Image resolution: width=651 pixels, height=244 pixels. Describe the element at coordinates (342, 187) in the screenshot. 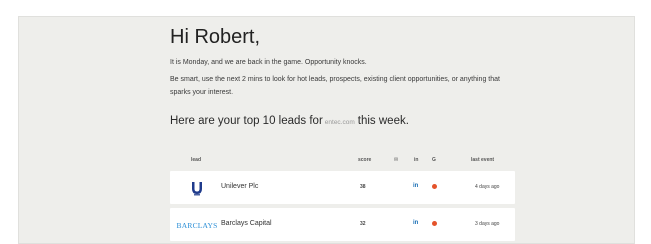

I see `table-row: Unilever Plc 38 in 4 days ago` at that location.